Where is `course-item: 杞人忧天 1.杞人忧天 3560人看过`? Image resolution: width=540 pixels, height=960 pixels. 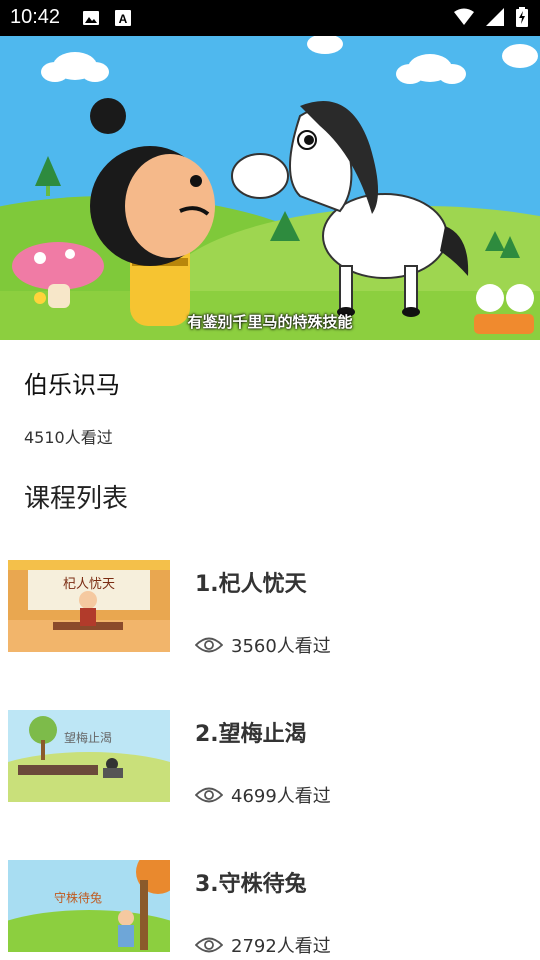
course-item: 杞人忧天 1.杞人忧天 3560人看过 is located at coordinates (274, 608).